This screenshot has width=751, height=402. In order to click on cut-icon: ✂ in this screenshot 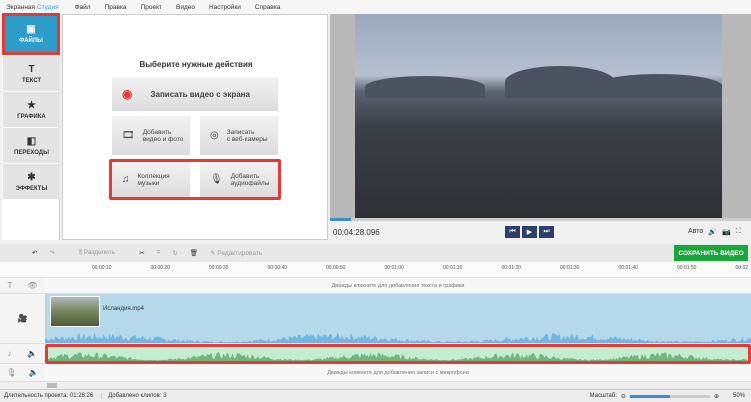, I will do `click(141, 253)`.